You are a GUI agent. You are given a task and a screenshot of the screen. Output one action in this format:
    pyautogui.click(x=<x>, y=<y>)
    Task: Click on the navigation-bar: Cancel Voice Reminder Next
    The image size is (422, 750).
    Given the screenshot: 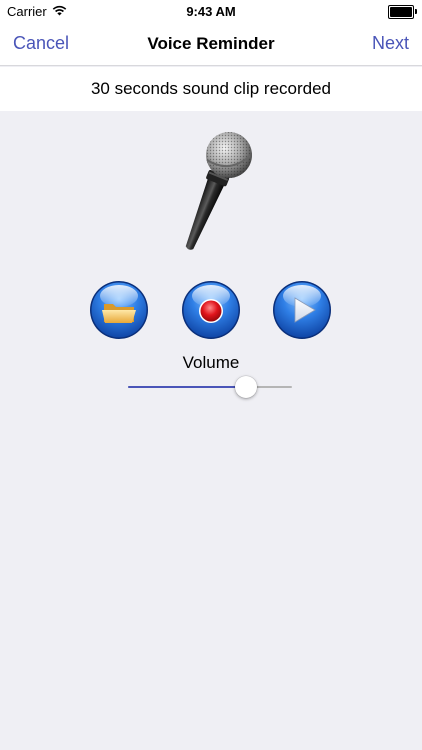 What is the action you would take?
    pyautogui.click(x=211, y=44)
    